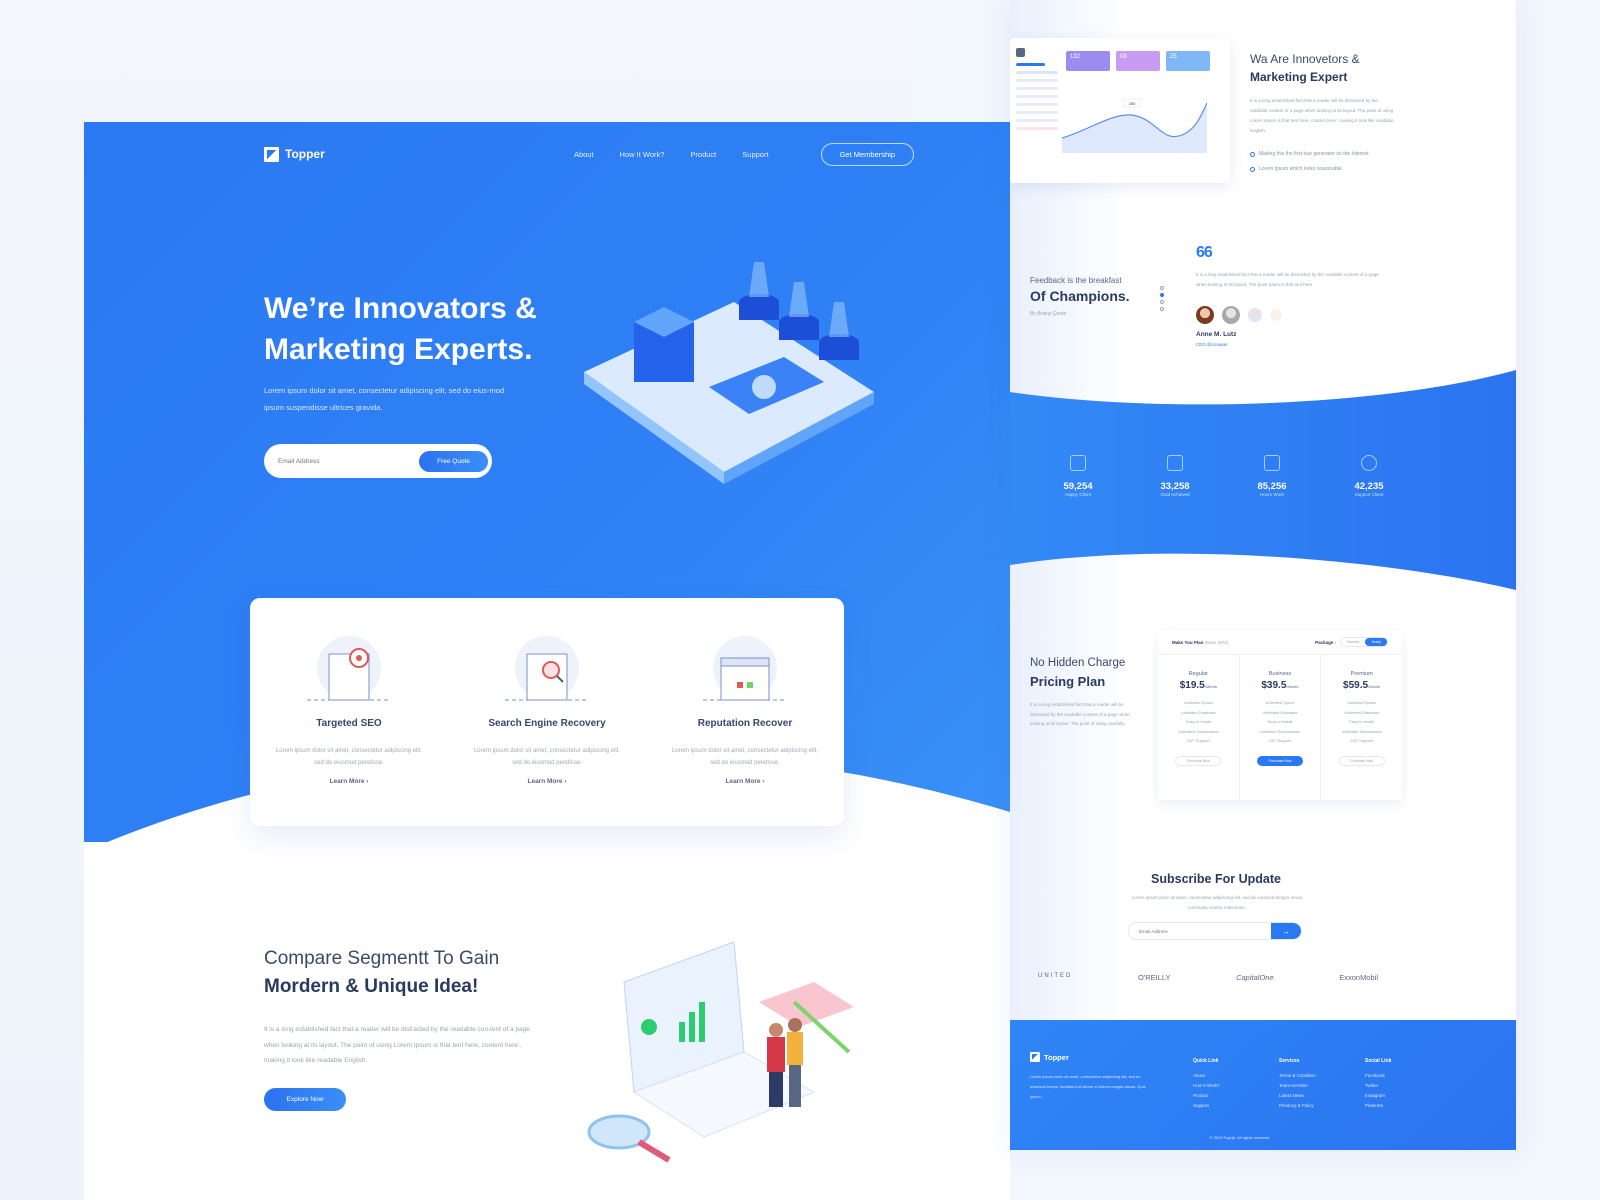 This screenshot has width=1600, height=1200. Describe the element at coordinates (1132, 103) in the screenshot. I see `svg-text: 250` at that location.